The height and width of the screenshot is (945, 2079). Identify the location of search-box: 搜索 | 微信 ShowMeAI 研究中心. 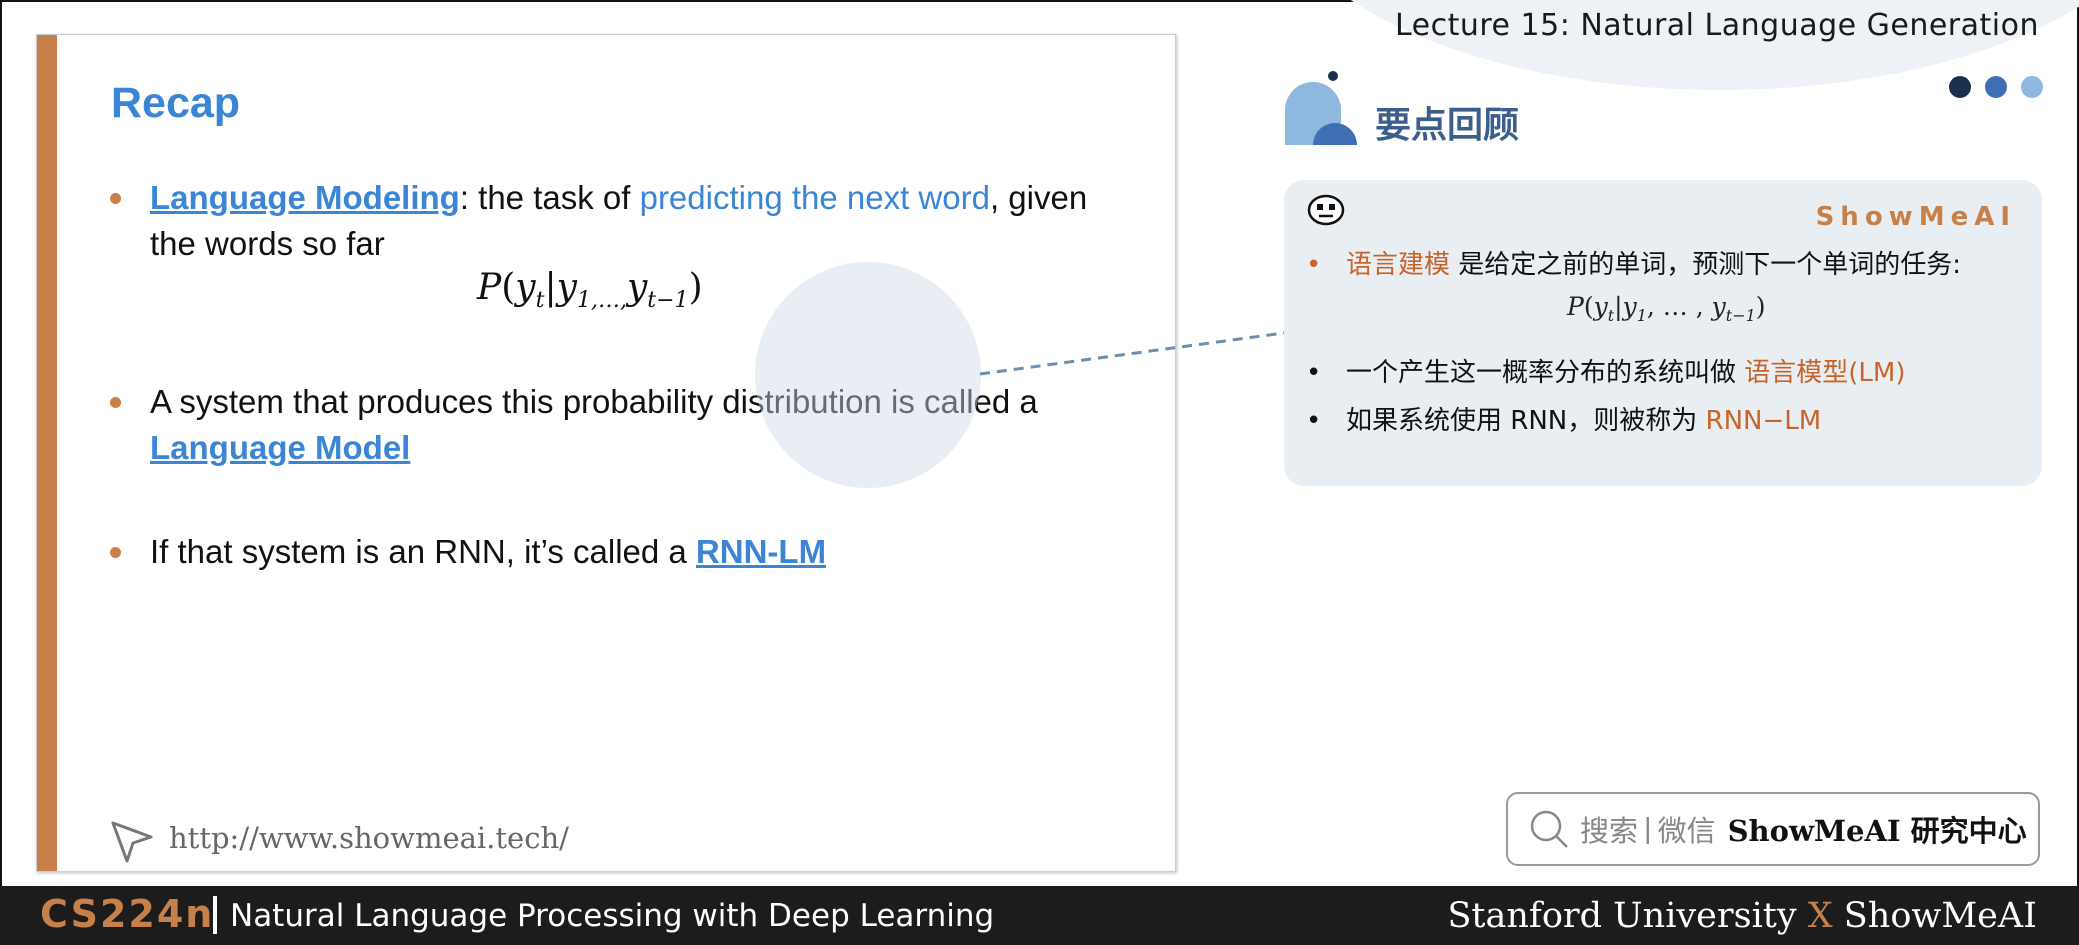
(1773, 829).